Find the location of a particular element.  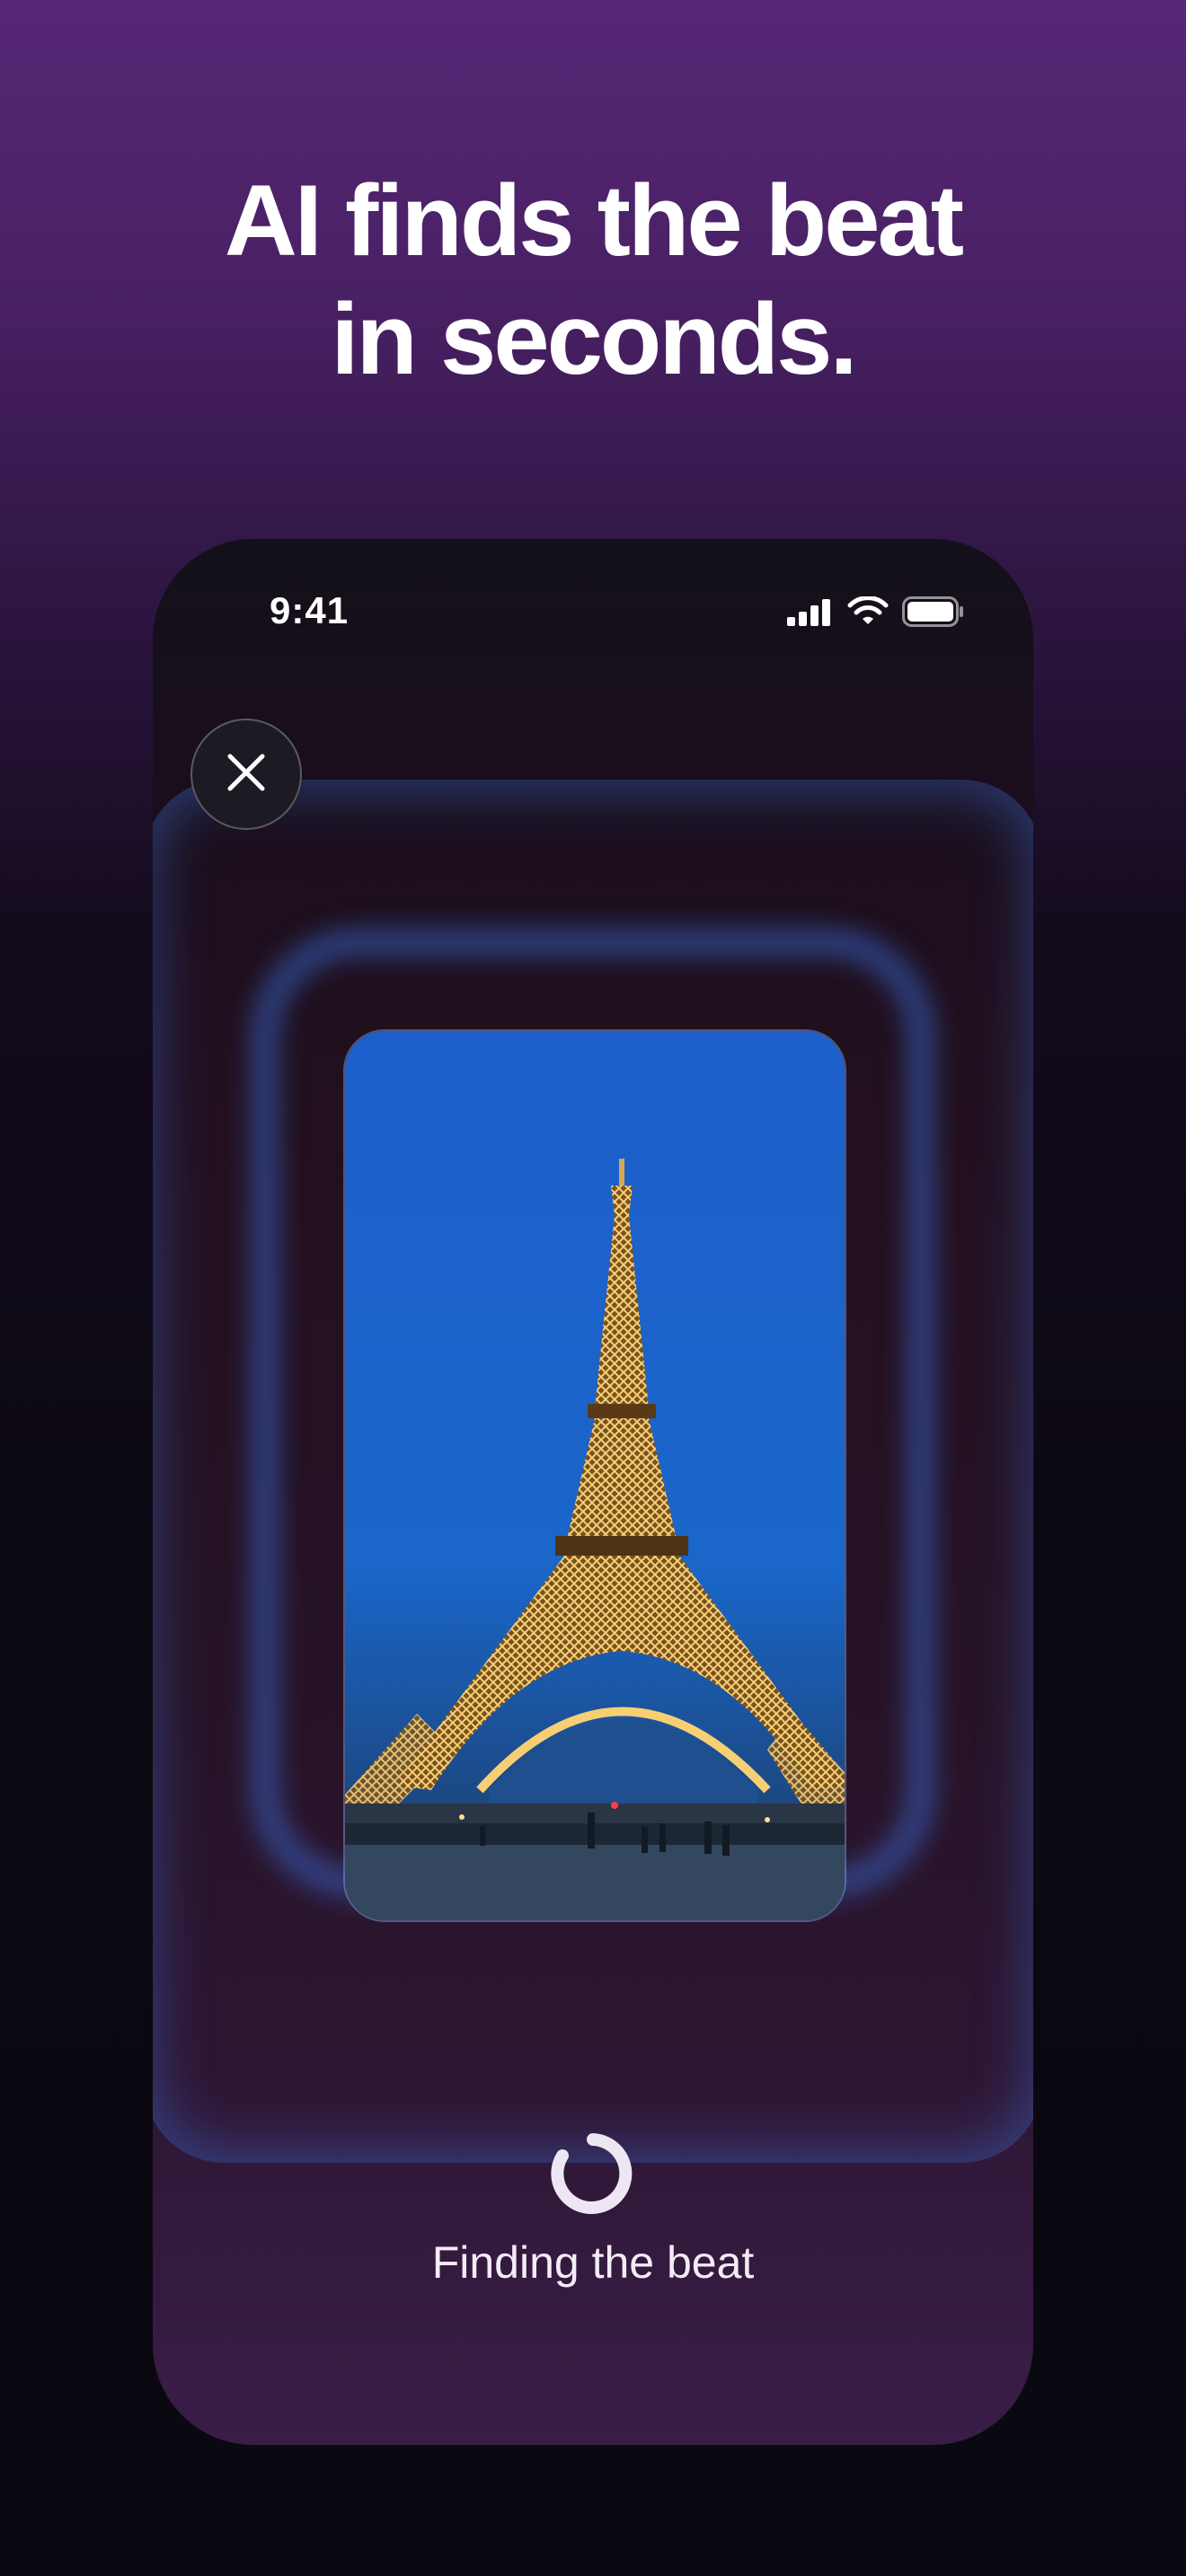

spinner-icon is located at coordinates (593, 2173).